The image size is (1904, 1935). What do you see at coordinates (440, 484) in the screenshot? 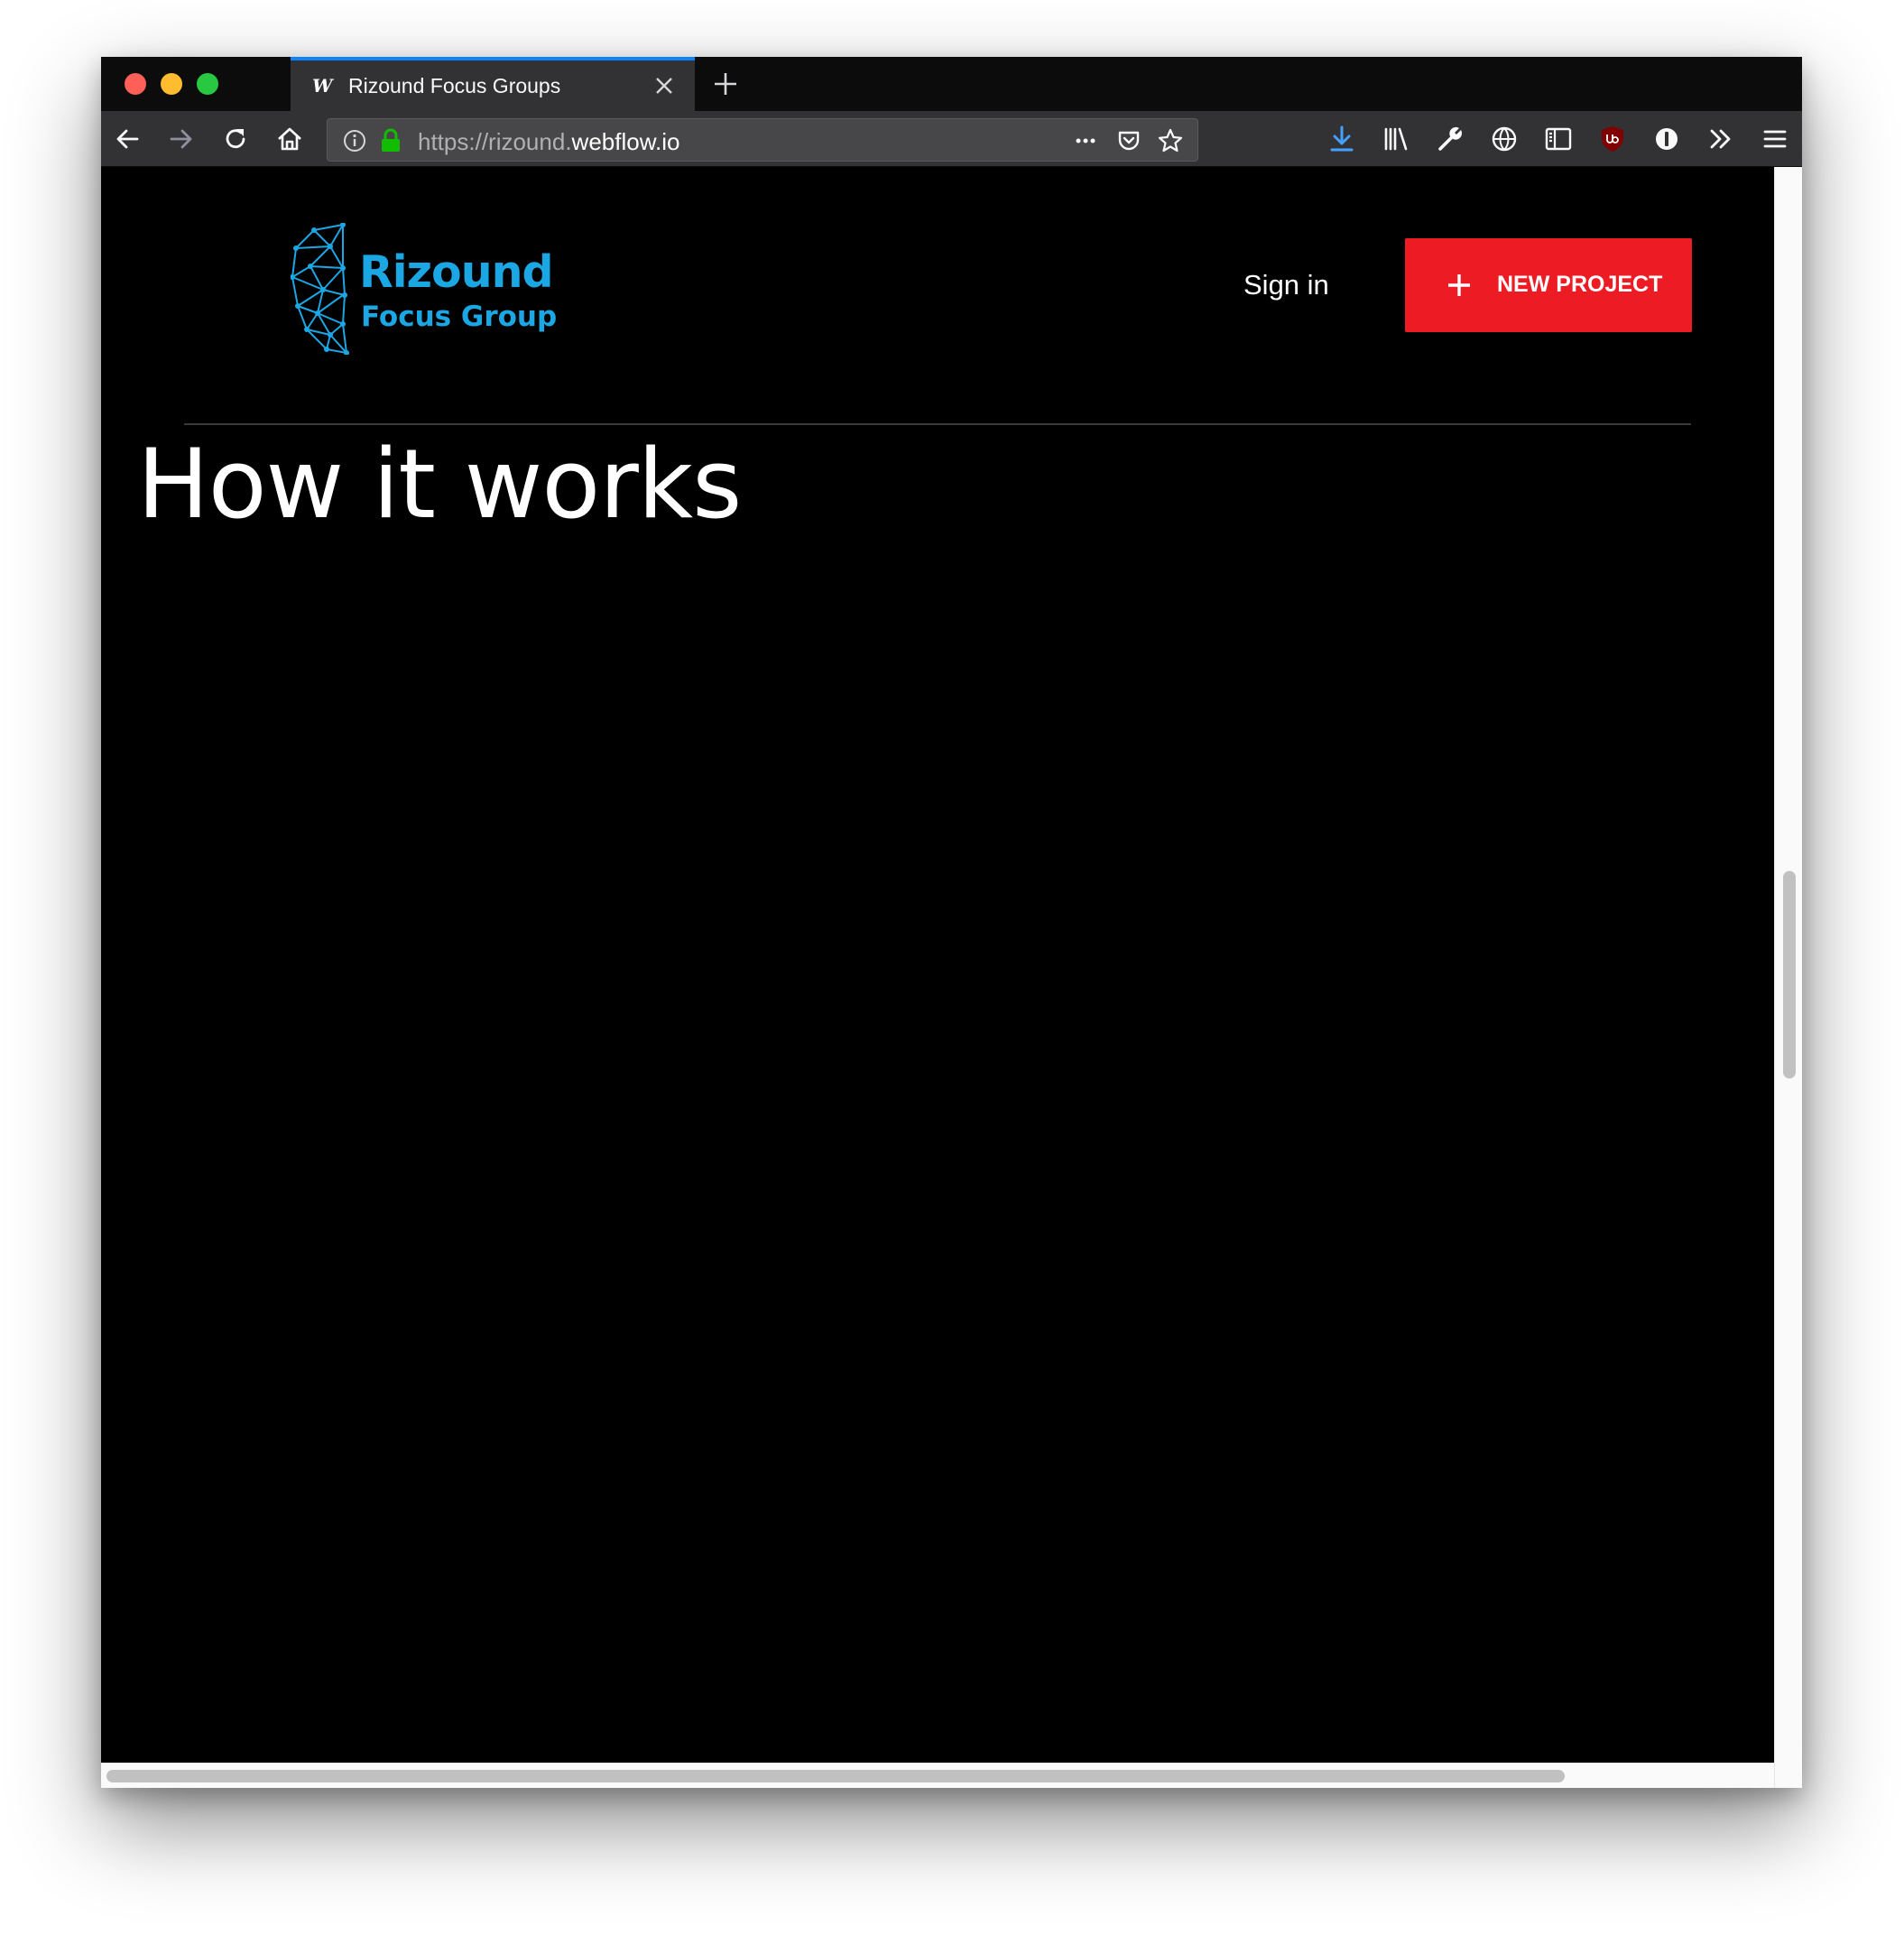
I see `page-heading: How it works` at bounding box center [440, 484].